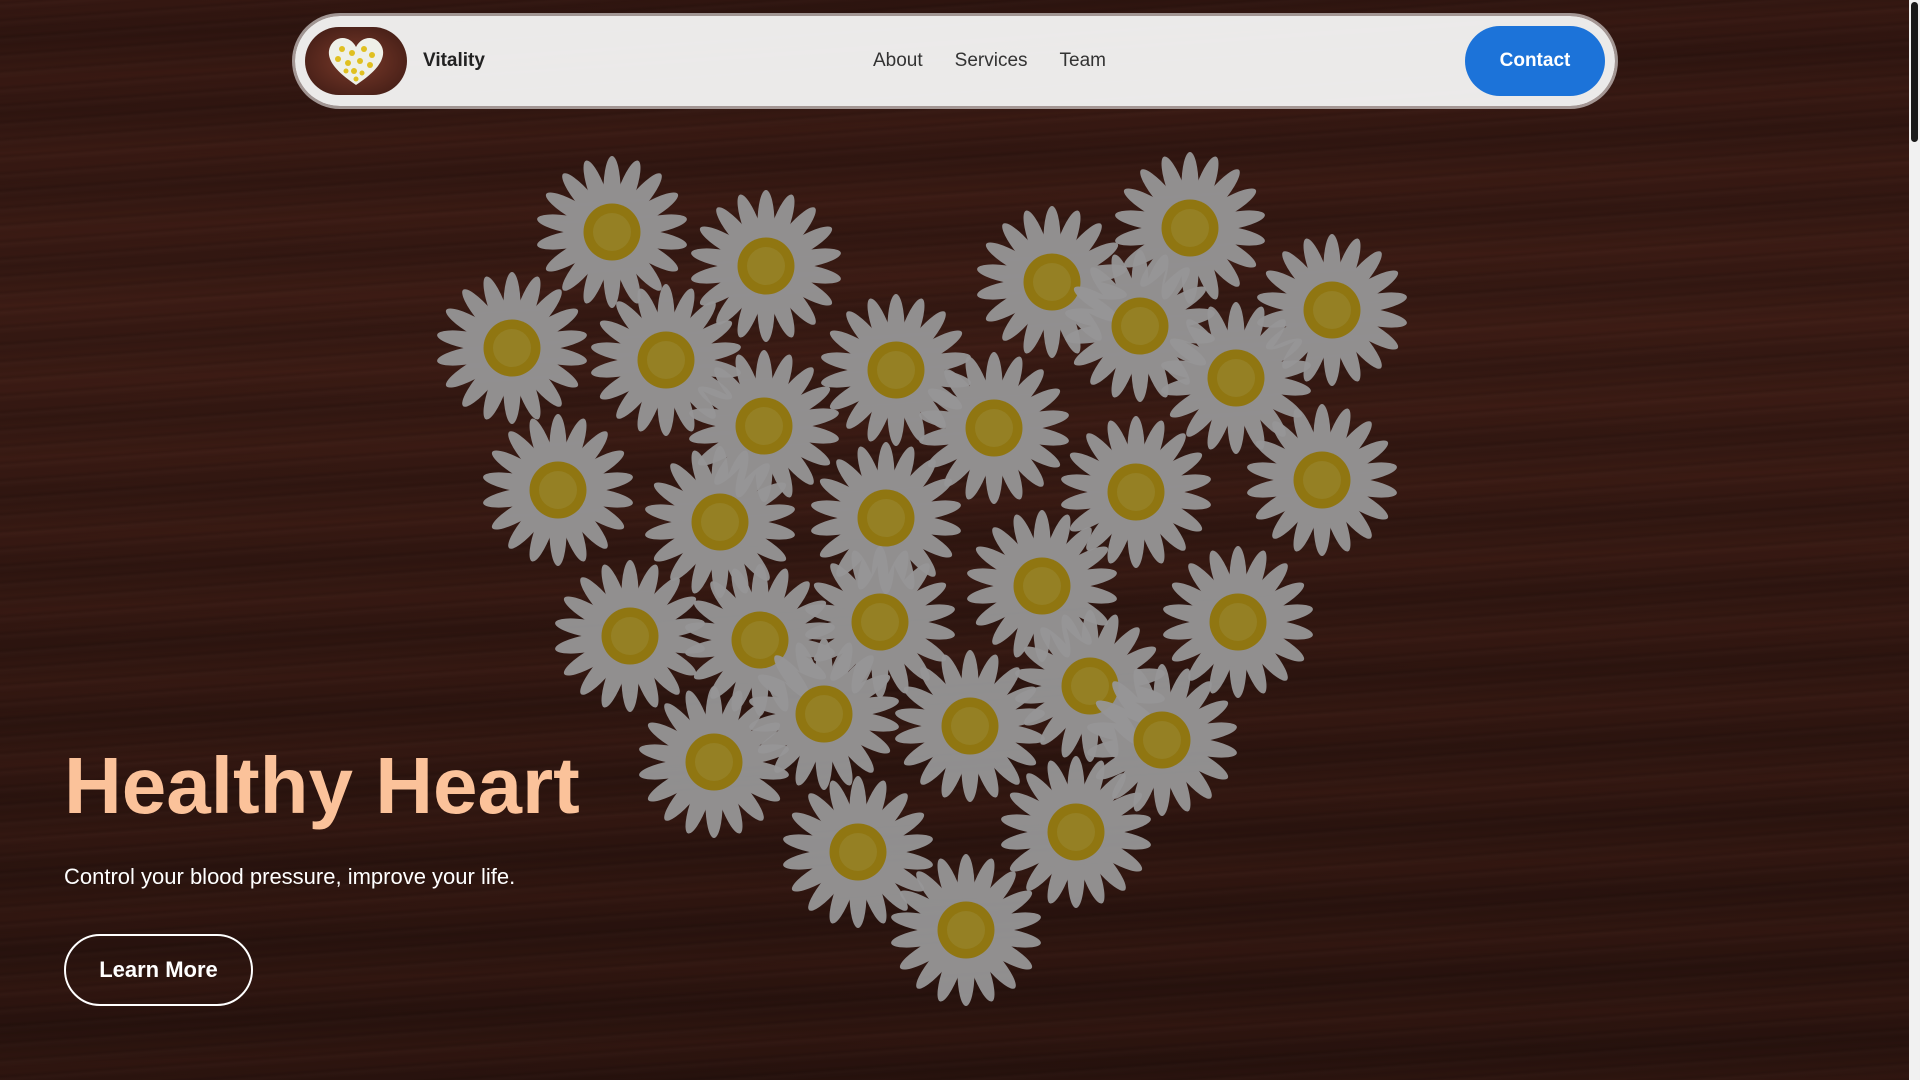  What do you see at coordinates (1083, 61) in the screenshot?
I see `nav-link-team: Team` at bounding box center [1083, 61].